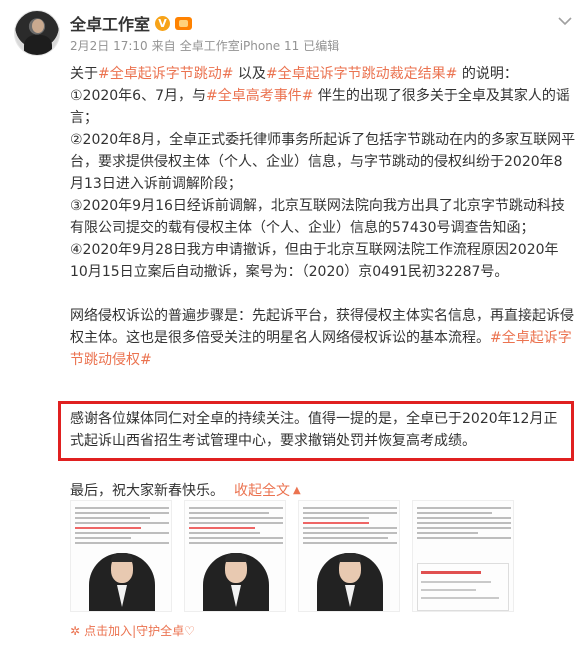 The image size is (586, 654). Describe the element at coordinates (262, 491) in the screenshot. I see `collapse-label: 收起全文` at that location.